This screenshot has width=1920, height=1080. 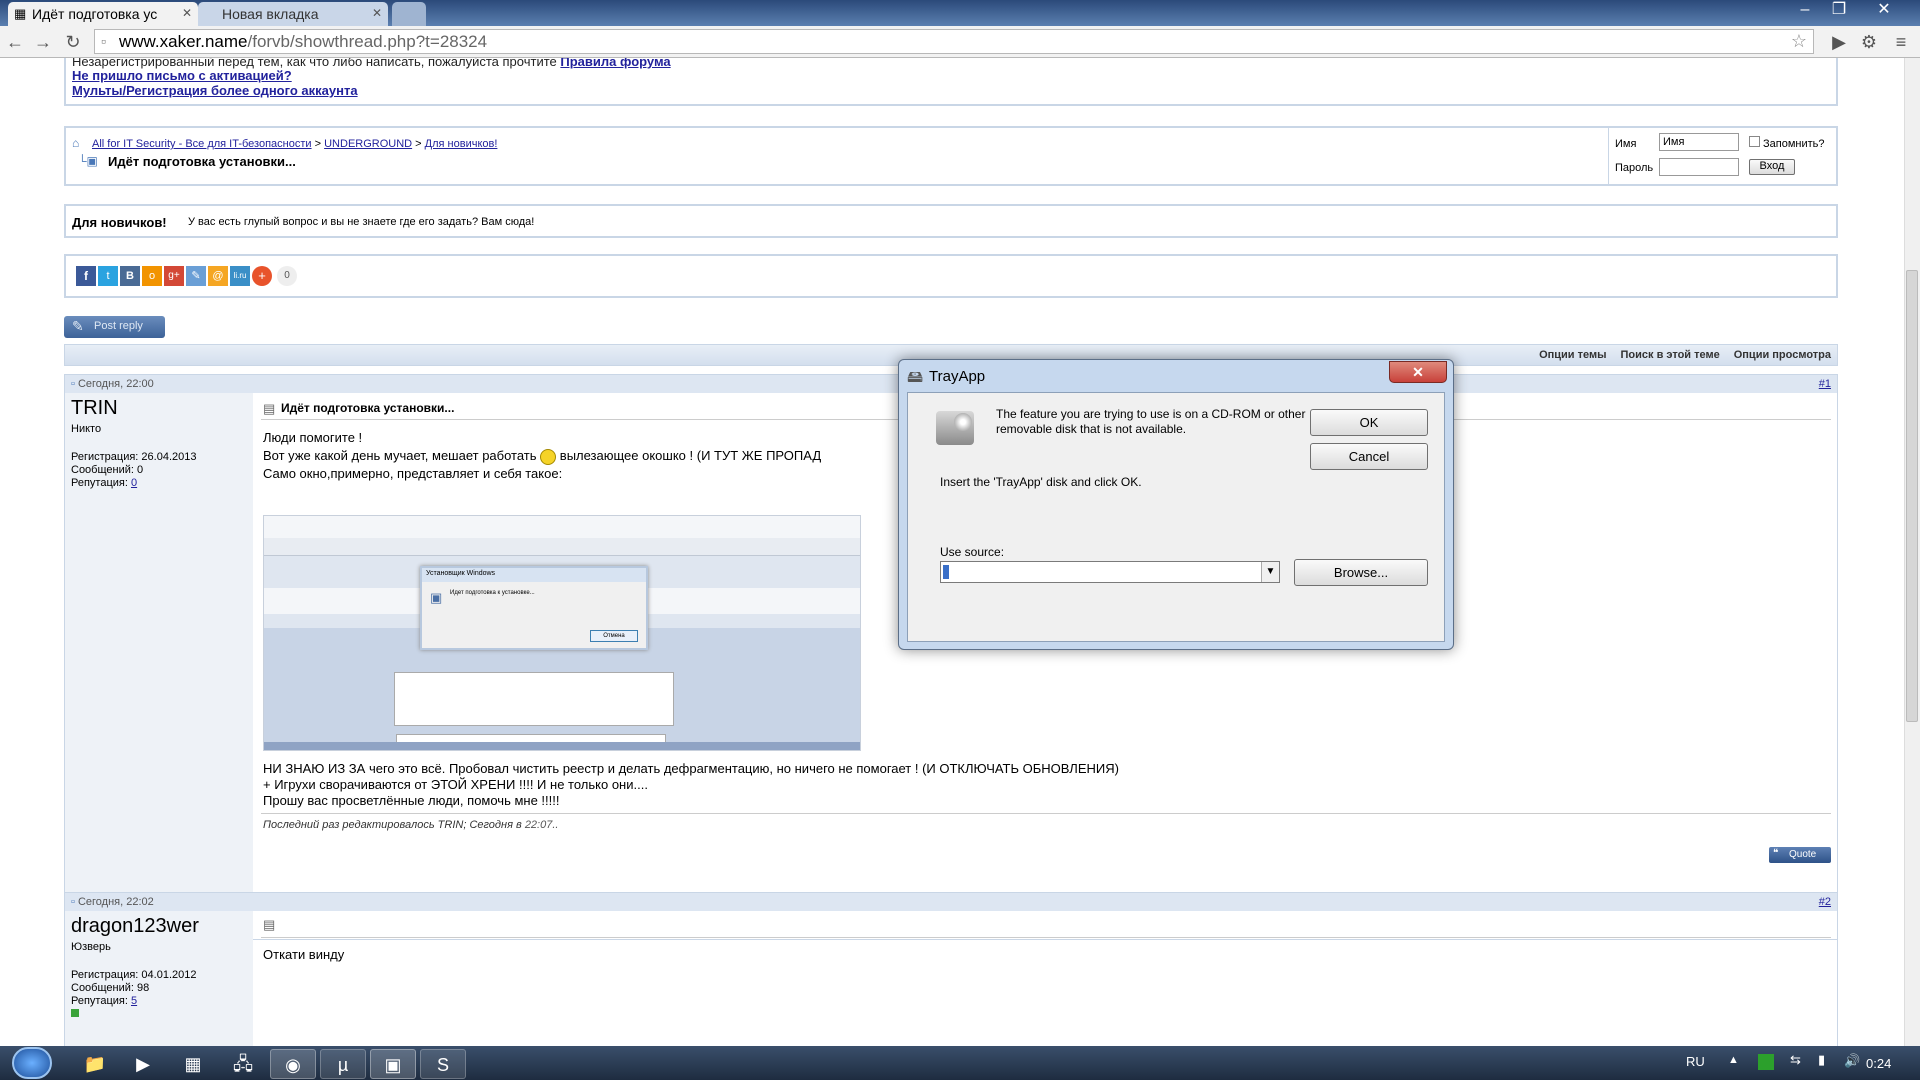 What do you see at coordinates (134, 975) in the screenshot?
I see `author-reg-date: Регистрация: 04.01.2012` at bounding box center [134, 975].